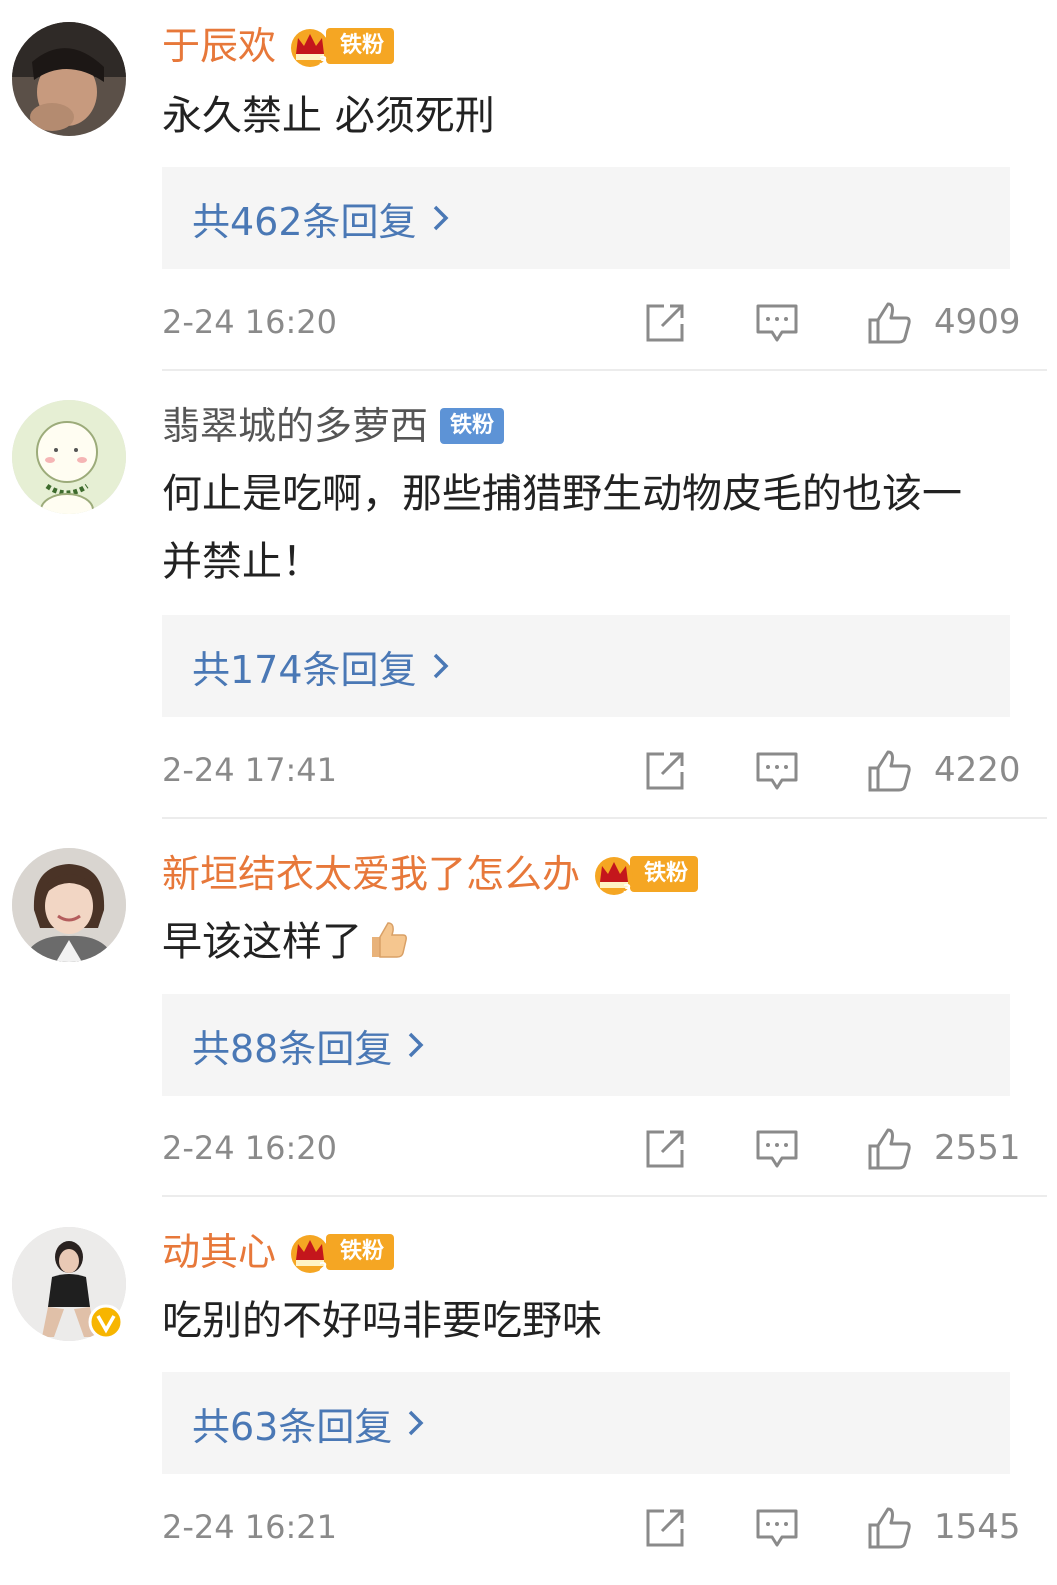 The image size is (1057, 1585). Describe the element at coordinates (250, 1527) in the screenshot. I see `timestamp: 2-24 16:21` at that location.